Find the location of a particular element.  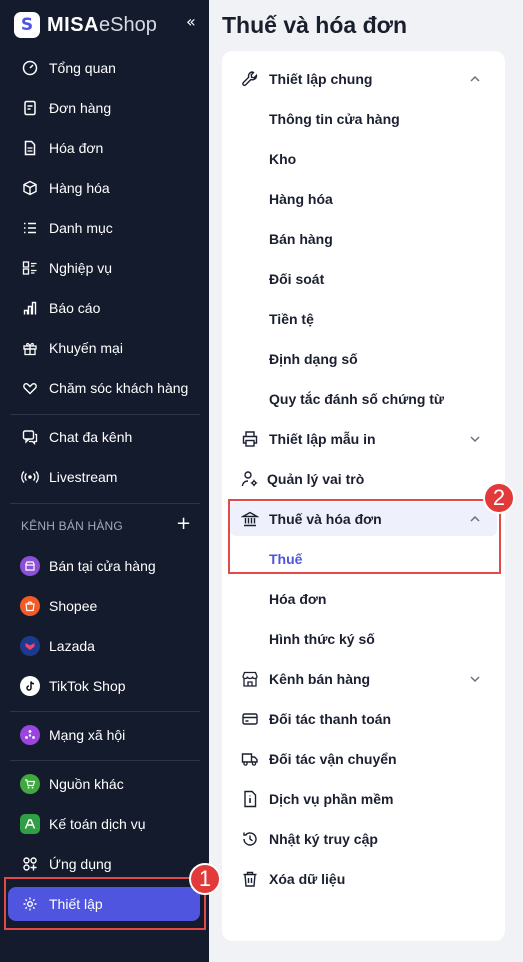

menu-group-label: Thiết lập mẫu in is located at coordinates (322, 439).